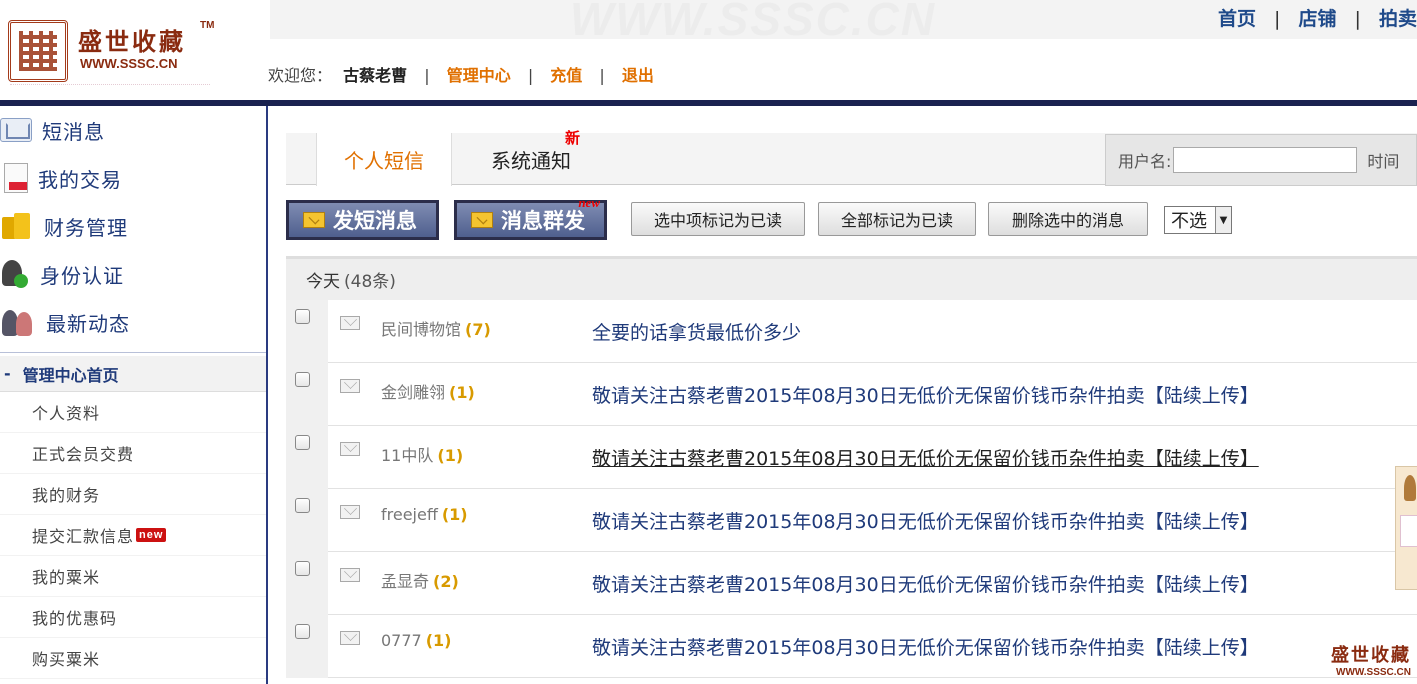 The width and height of the screenshot is (1417, 684). What do you see at coordinates (1371, 655) in the screenshot?
I see `corner-logo-brand: 盛世收藏` at bounding box center [1371, 655].